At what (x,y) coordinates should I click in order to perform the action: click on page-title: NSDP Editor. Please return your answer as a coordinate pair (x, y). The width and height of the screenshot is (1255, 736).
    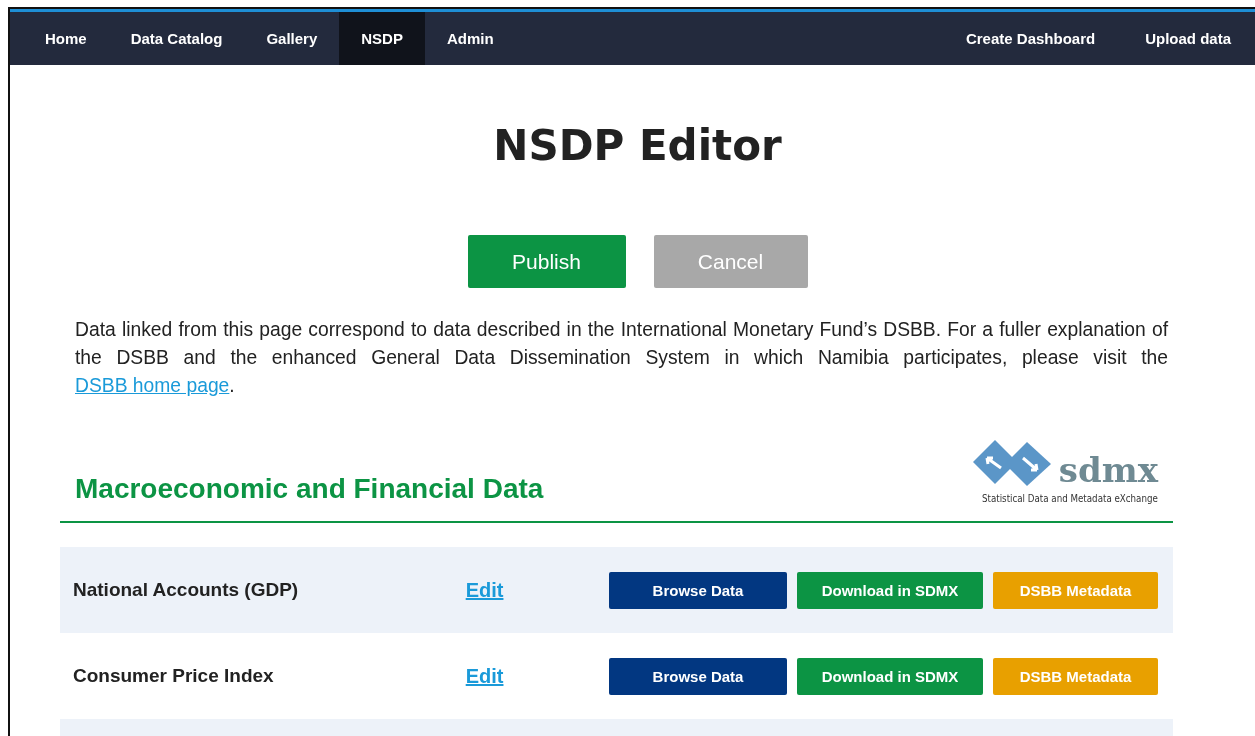
    Looking at the image, I should click on (637, 146).